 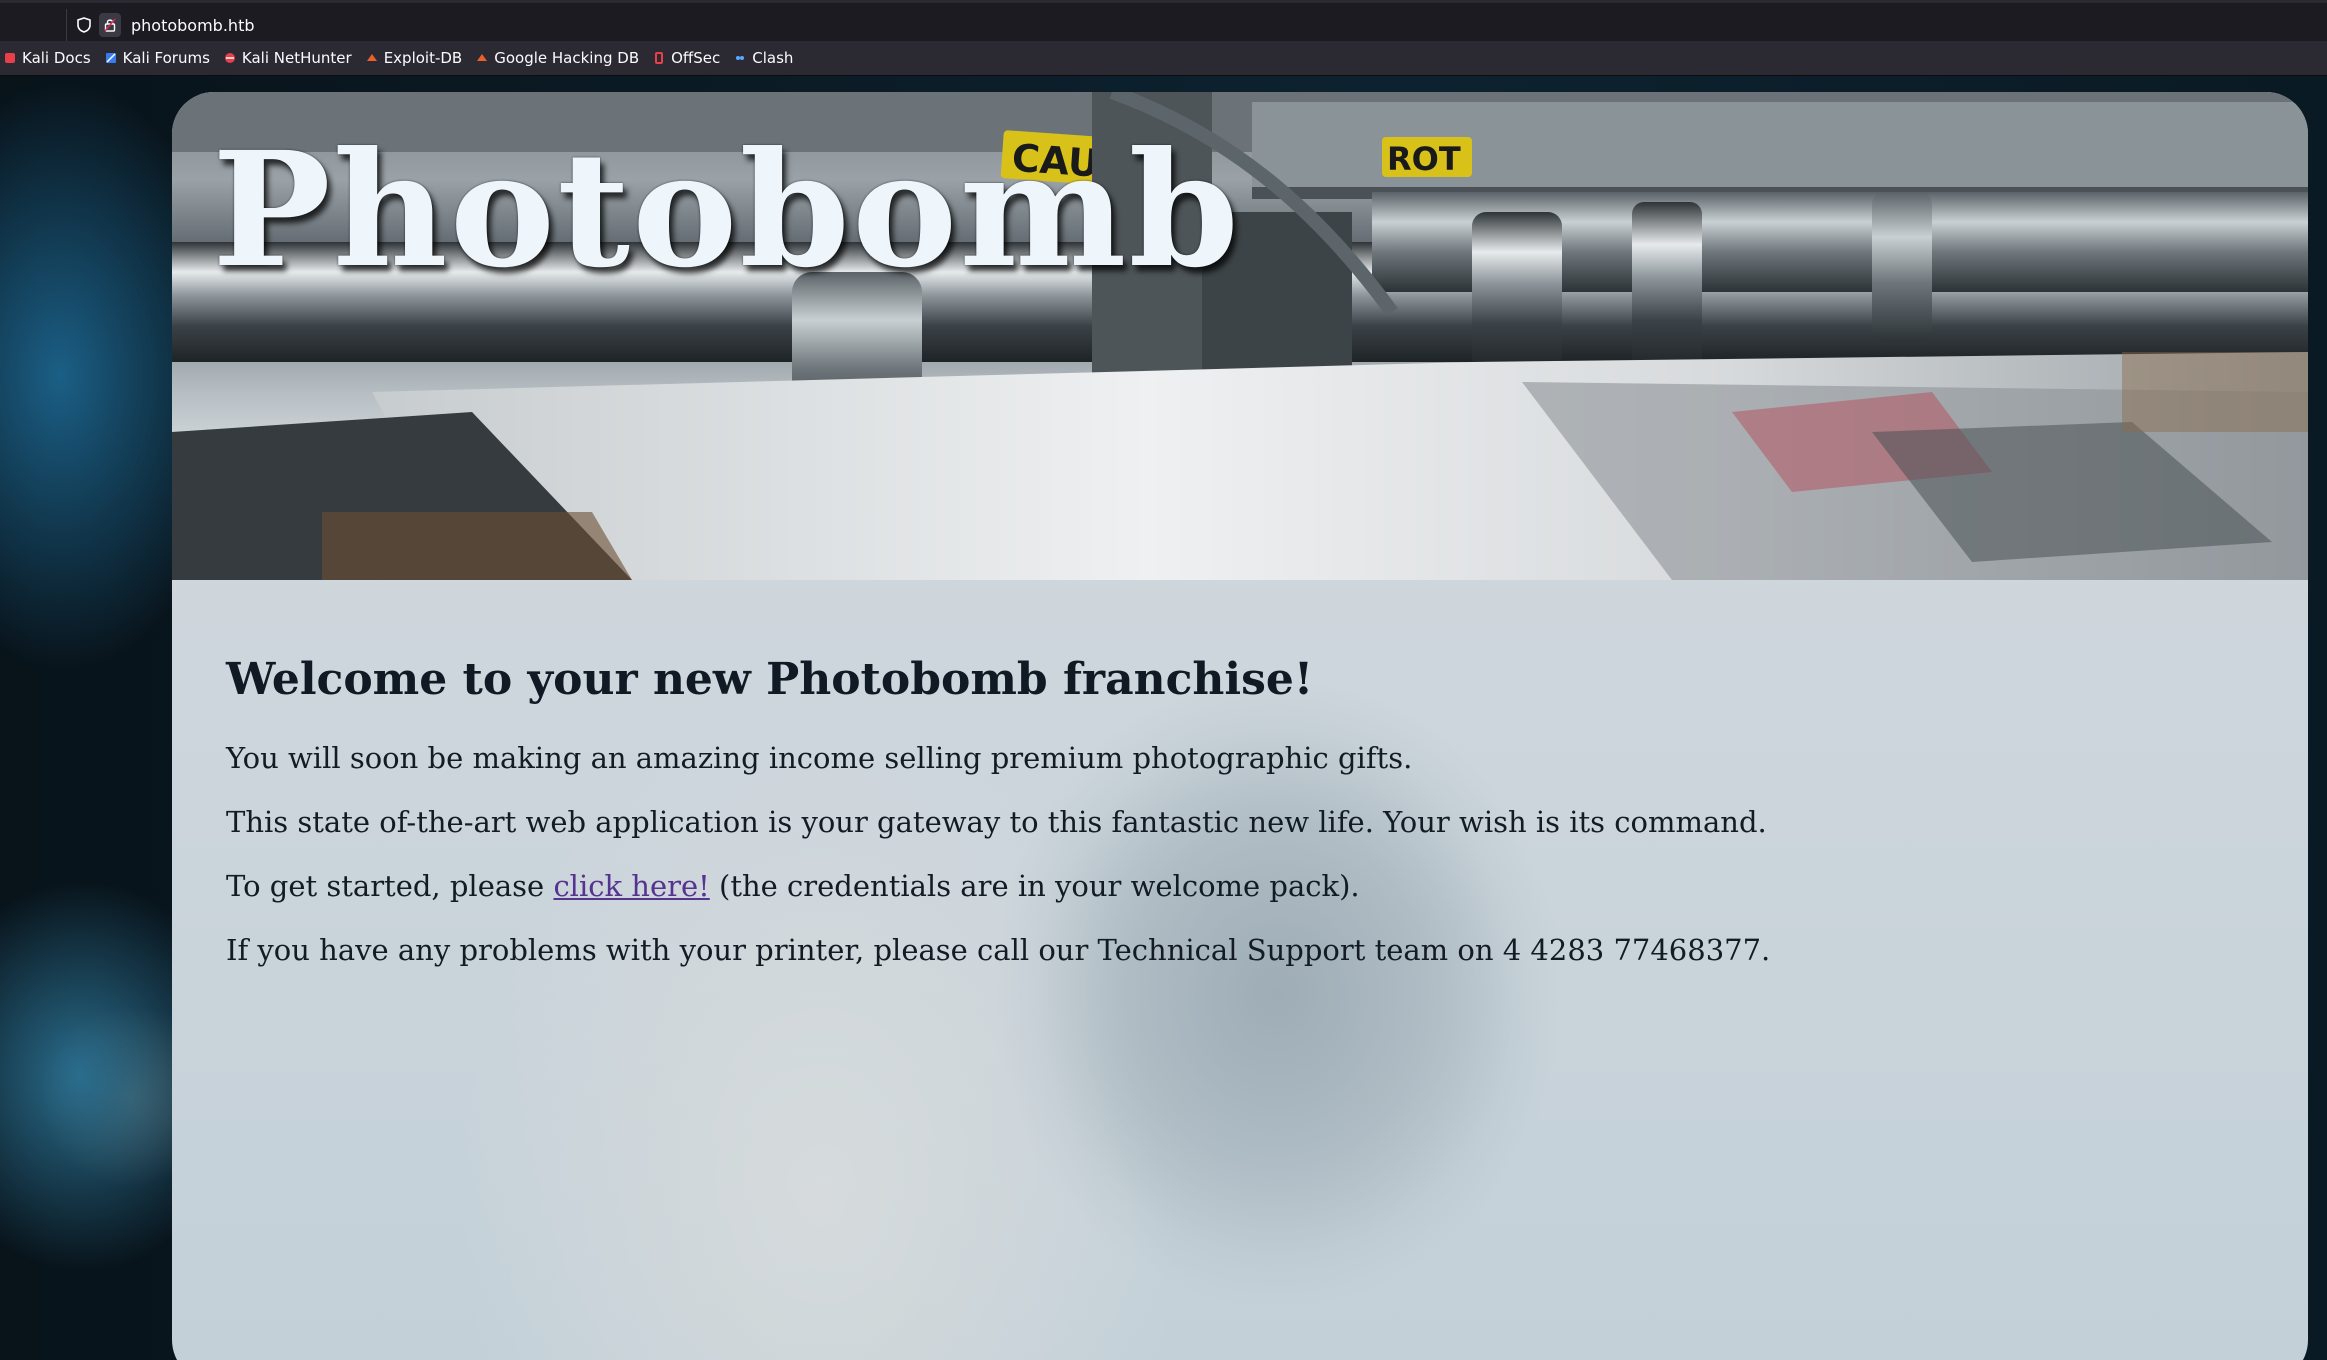 I want to click on offsec-icon, so click(x=659, y=58).